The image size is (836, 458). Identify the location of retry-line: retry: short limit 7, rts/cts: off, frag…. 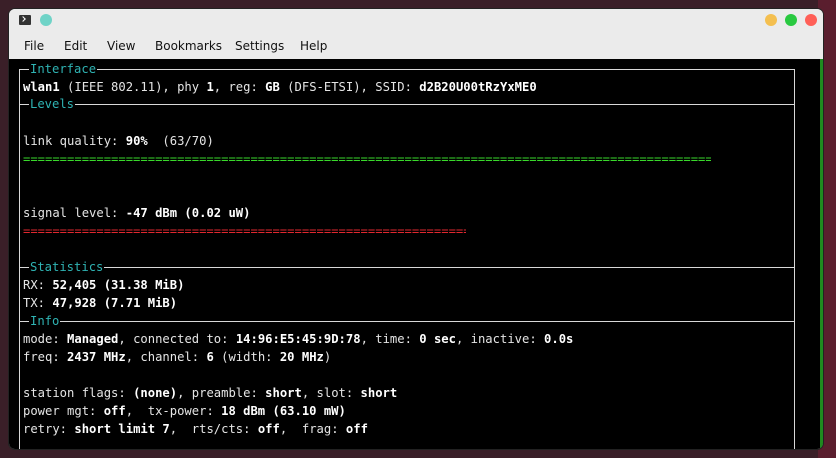
(195, 429).